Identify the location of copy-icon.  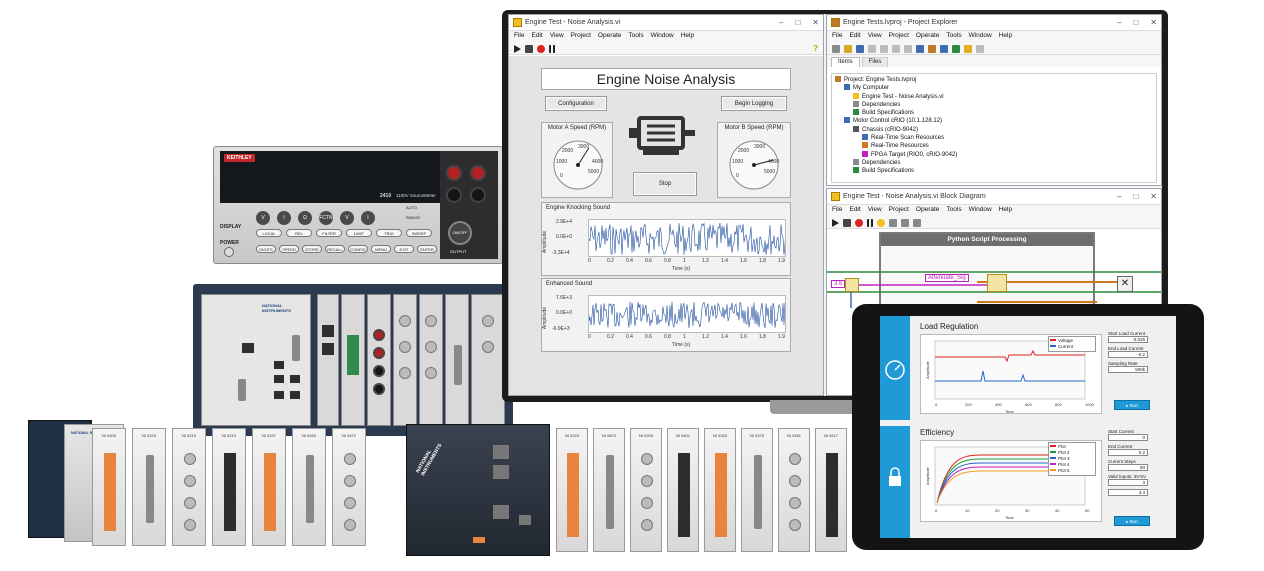
(884, 48).